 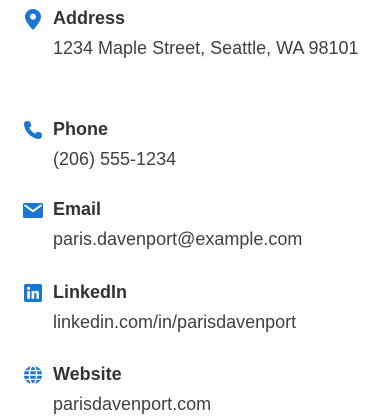 What do you see at coordinates (33, 19) in the screenshot?
I see `map-pin-icon` at bounding box center [33, 19].